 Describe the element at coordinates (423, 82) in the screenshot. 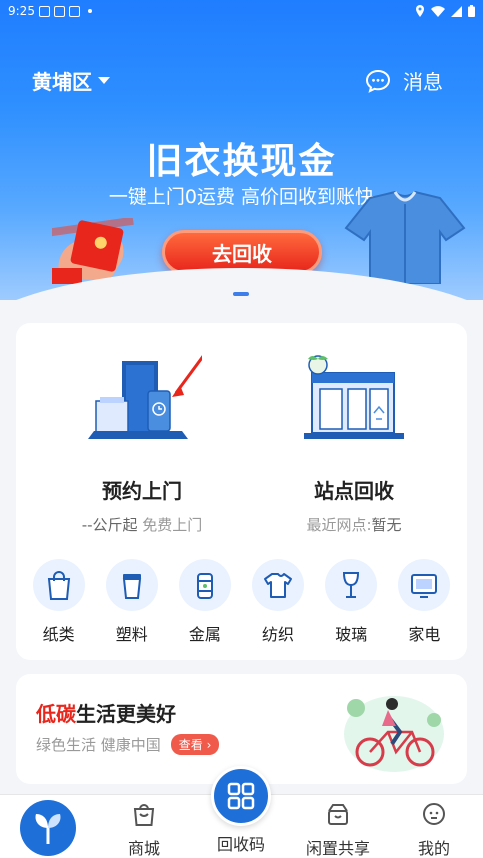

I see `messages-label: 消息` at that location.